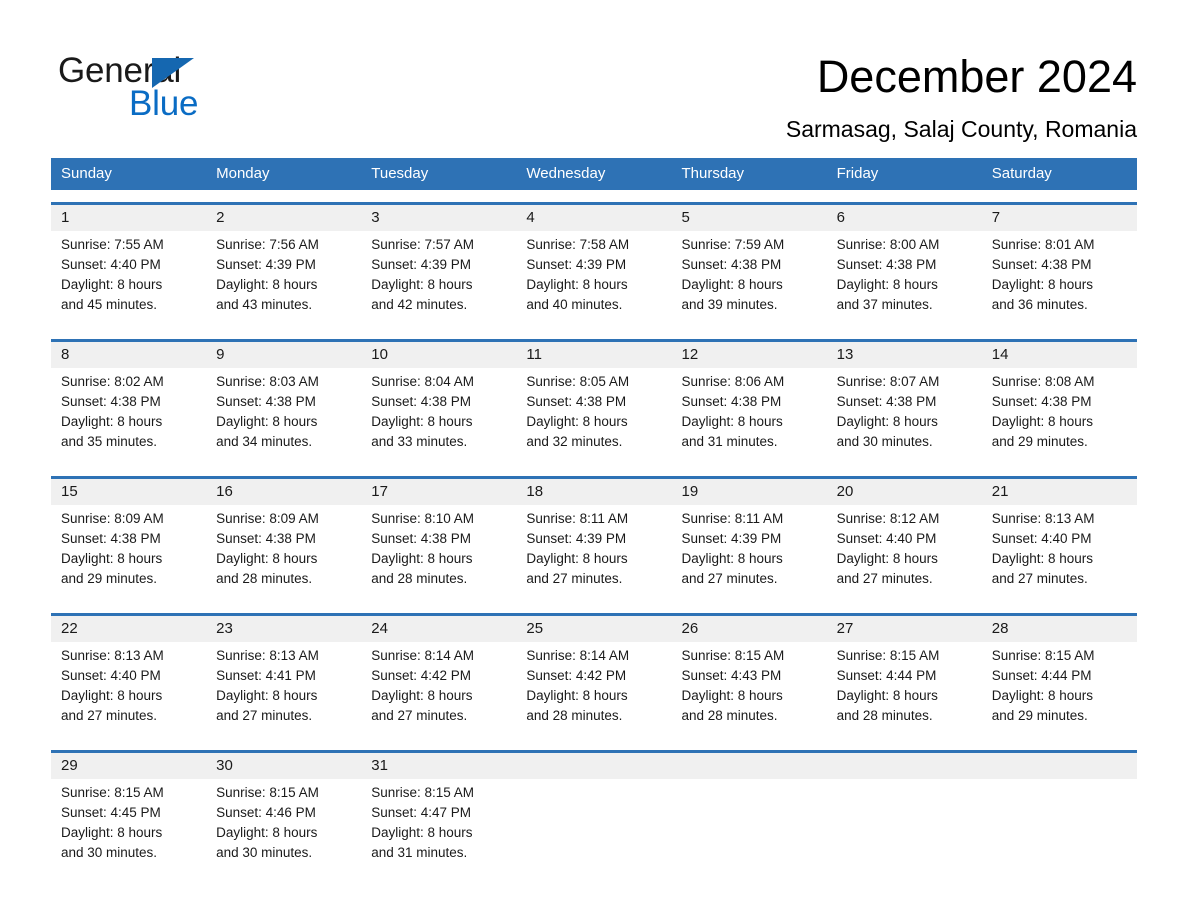 This screenshot has height=918, width=1188. Describe the element at coordinates (423, 244) in the screenshot. I see `sunrise-text: Sunrise: 7:57 AM` at that location.